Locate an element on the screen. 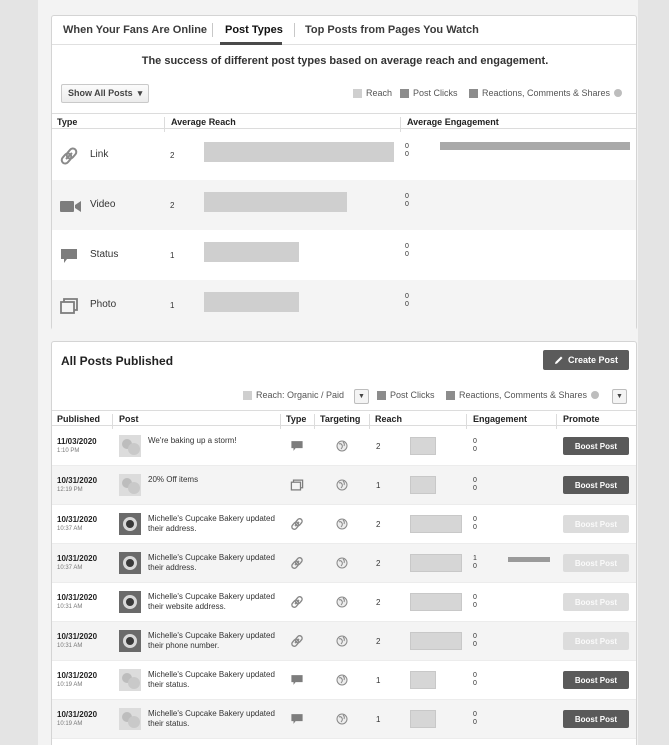  chevron-down-icon: ▾ is located at coordinates (139, 93).